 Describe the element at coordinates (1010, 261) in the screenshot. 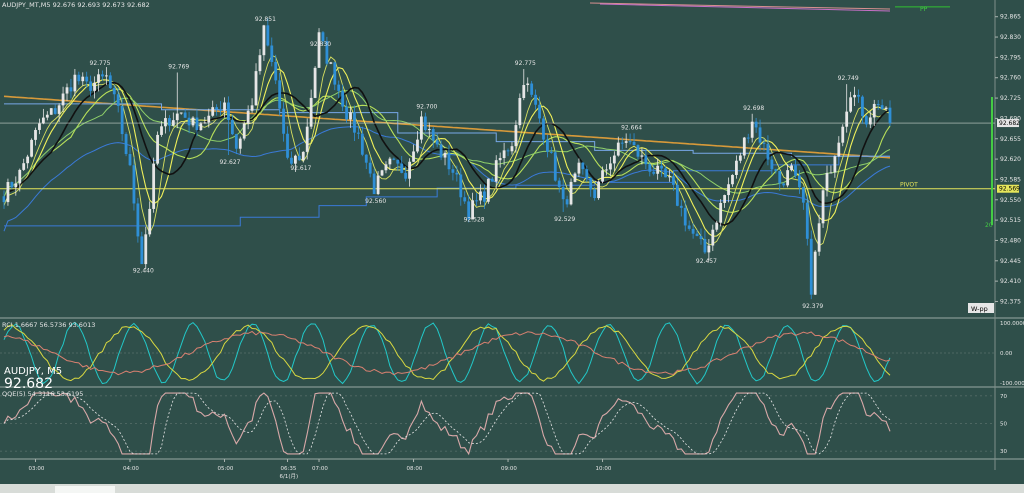

I see `price-tick-label: 92.445` at that location.